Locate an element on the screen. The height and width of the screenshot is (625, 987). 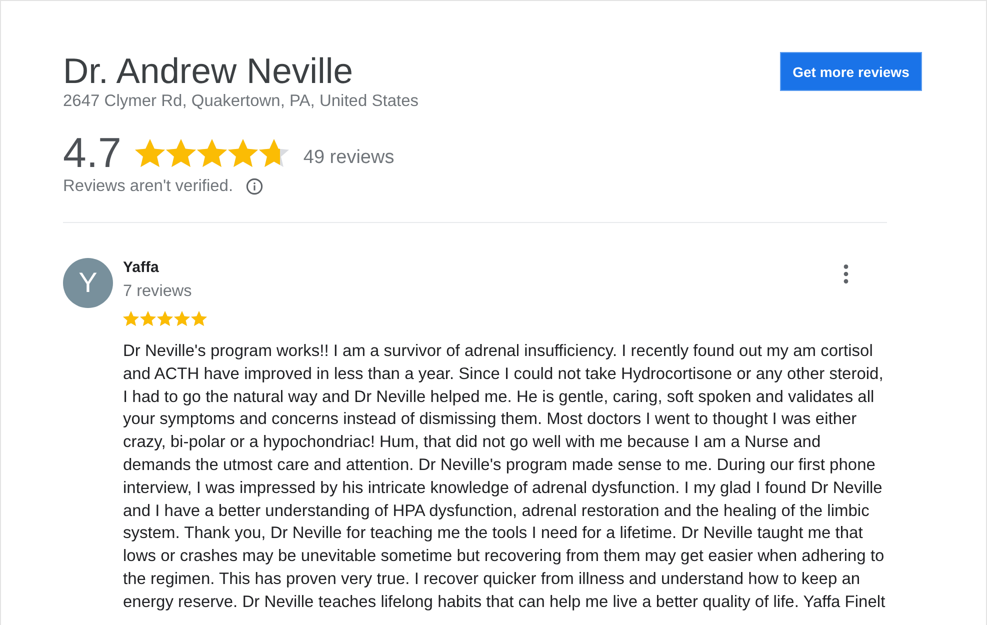
verification-note: Reviews aren't verified. is located at coordinates (148, 186).